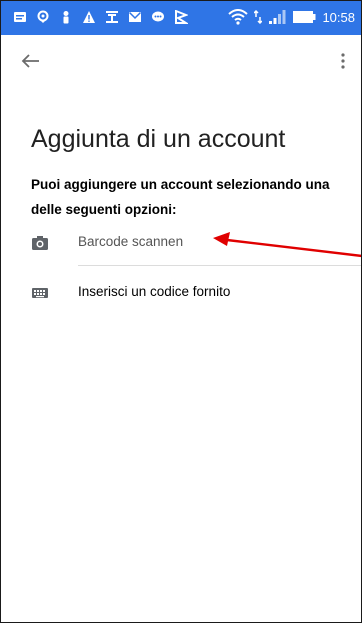 Image resolution: width=362 pixels, height=623 pixels. I want to click on more-vertical-icon, so click(343, 61).